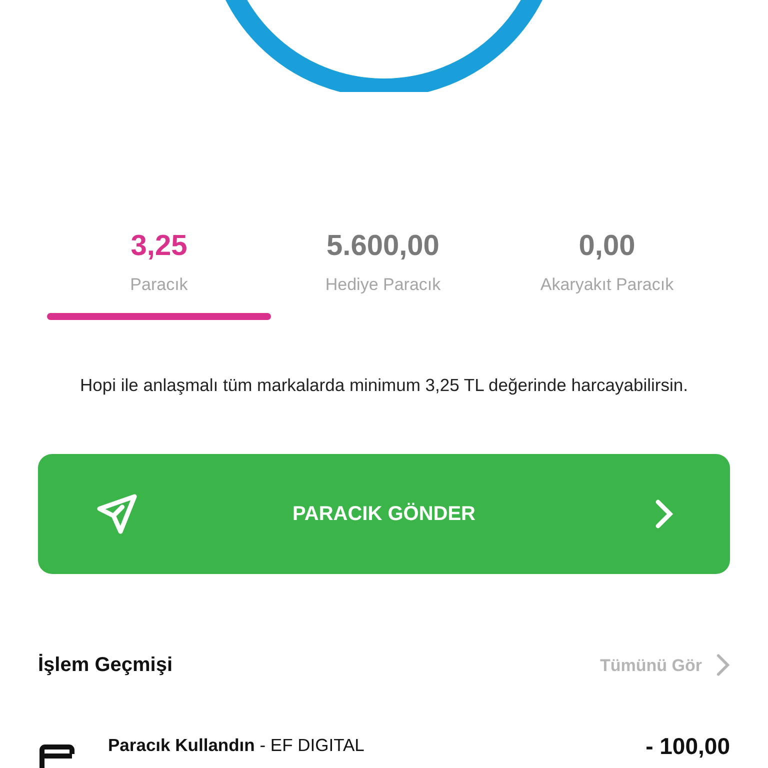 The height and width of the screenshot is (768, 768). I want to click on transaction-title: Paracık Kullandın - EF DIGITAL, so click(236, 746).